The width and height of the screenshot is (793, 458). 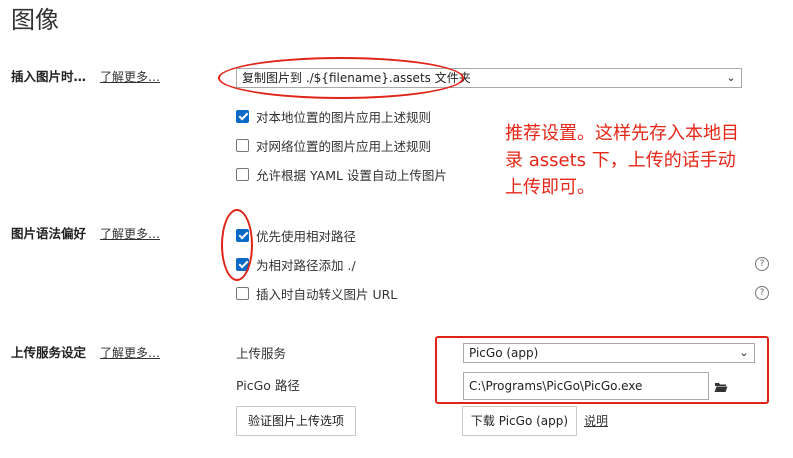 What do you see at coordinates (49, 233) in the screenshot?
I see `image-syntax-label: 图片语法偏好` at bounding box center [49, 233].